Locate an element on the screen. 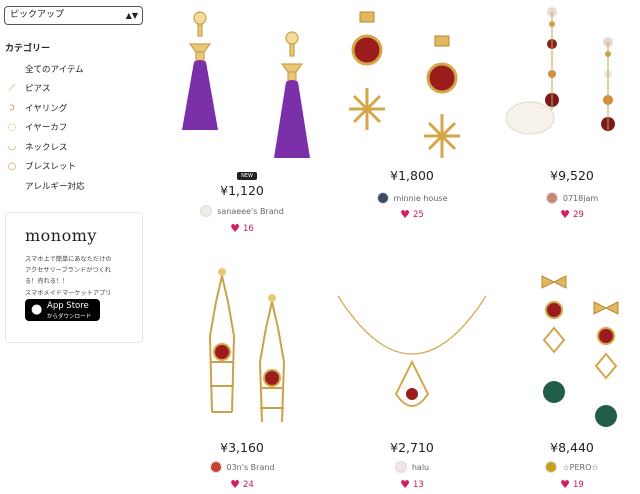 This screenshot has height=494, width=640. shop-info: 03n's Brand is located at coordinates (242, 467).